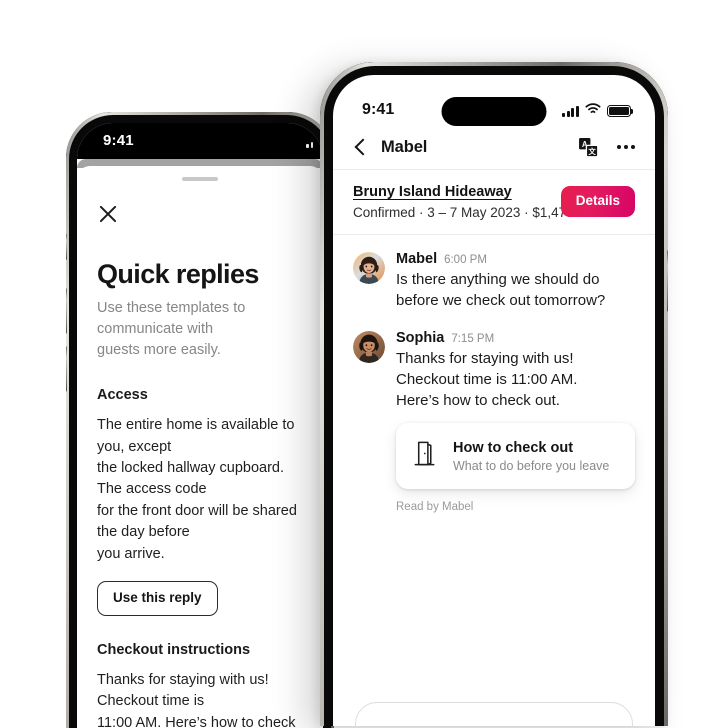  I want to click on message-header: Sophia 7:15 PM, so click(515, 338).